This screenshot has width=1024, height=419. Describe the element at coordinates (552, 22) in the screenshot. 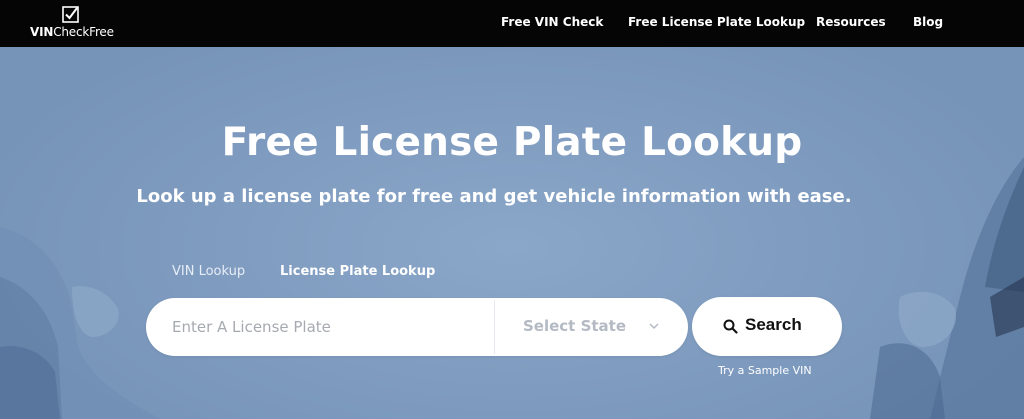

I see `nav-free-vin-check: Free VIN Check` at that location.